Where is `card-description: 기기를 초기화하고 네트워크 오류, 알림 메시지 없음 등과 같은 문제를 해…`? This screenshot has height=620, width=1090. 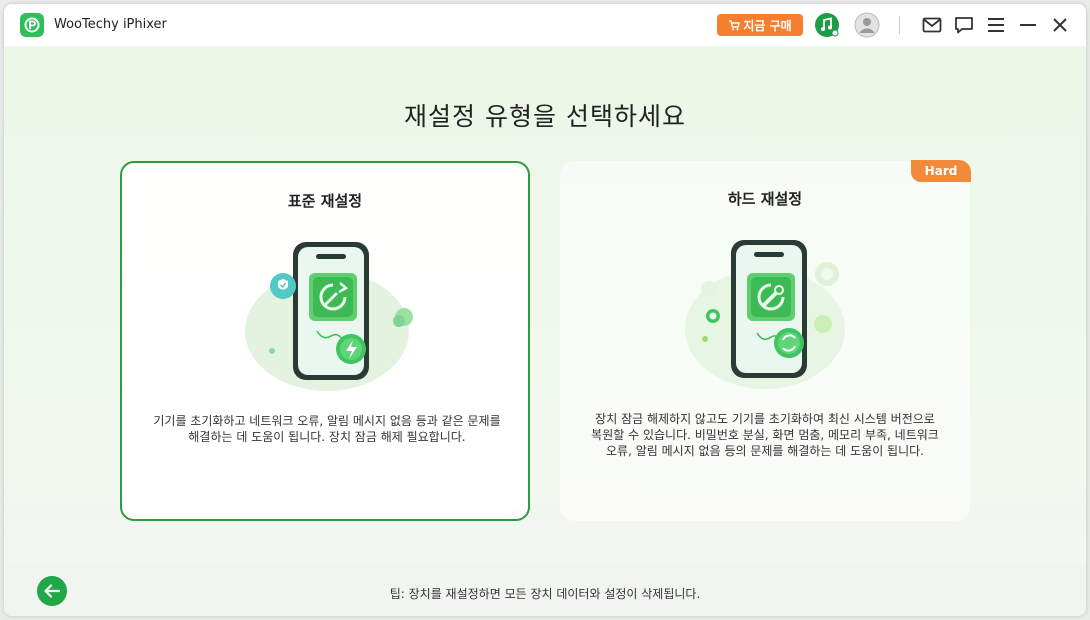
card-description: 기기를 초기화하고 네트워크 오류, 알림 메시지 없음 등과 같은 문제를 해… is located at coordinates (327, 429).